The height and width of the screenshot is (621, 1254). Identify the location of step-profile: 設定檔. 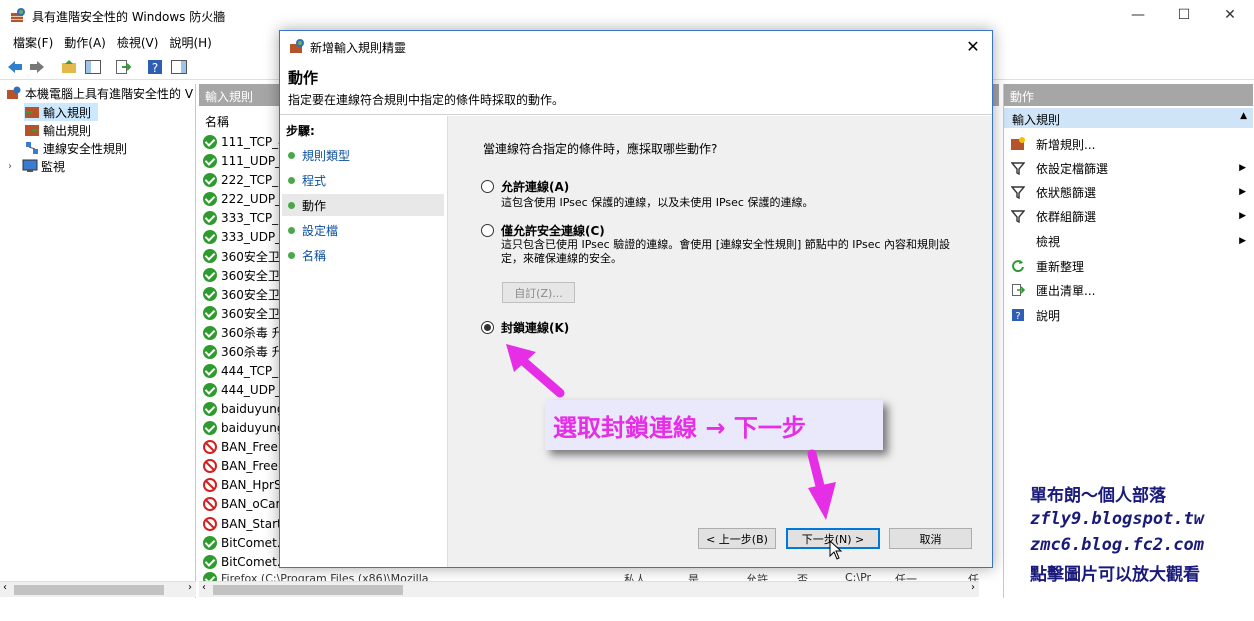
(363, 230).